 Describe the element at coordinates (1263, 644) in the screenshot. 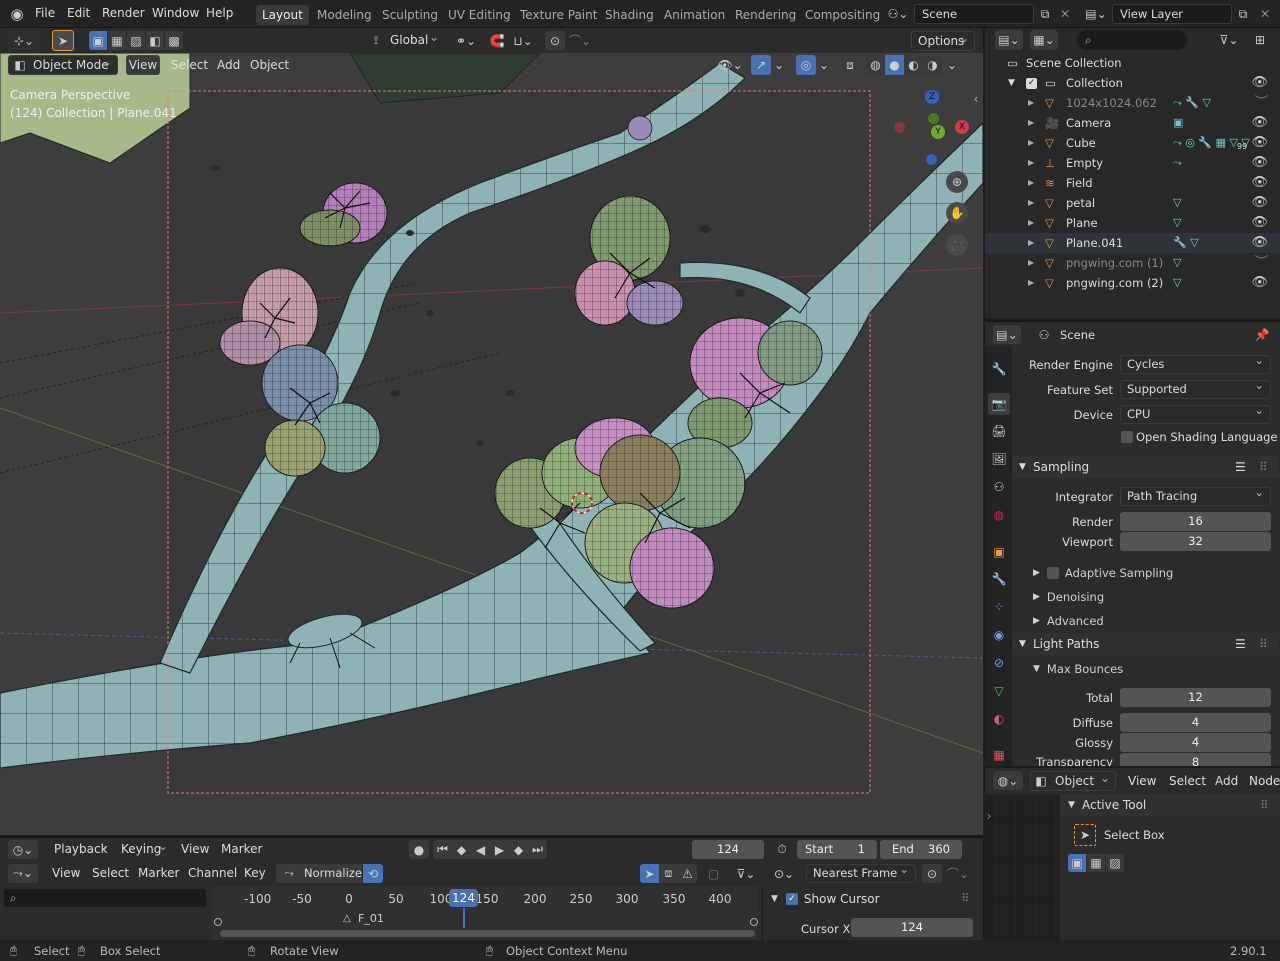

I see `light-paths-drag-icon: ⠿` at that location.